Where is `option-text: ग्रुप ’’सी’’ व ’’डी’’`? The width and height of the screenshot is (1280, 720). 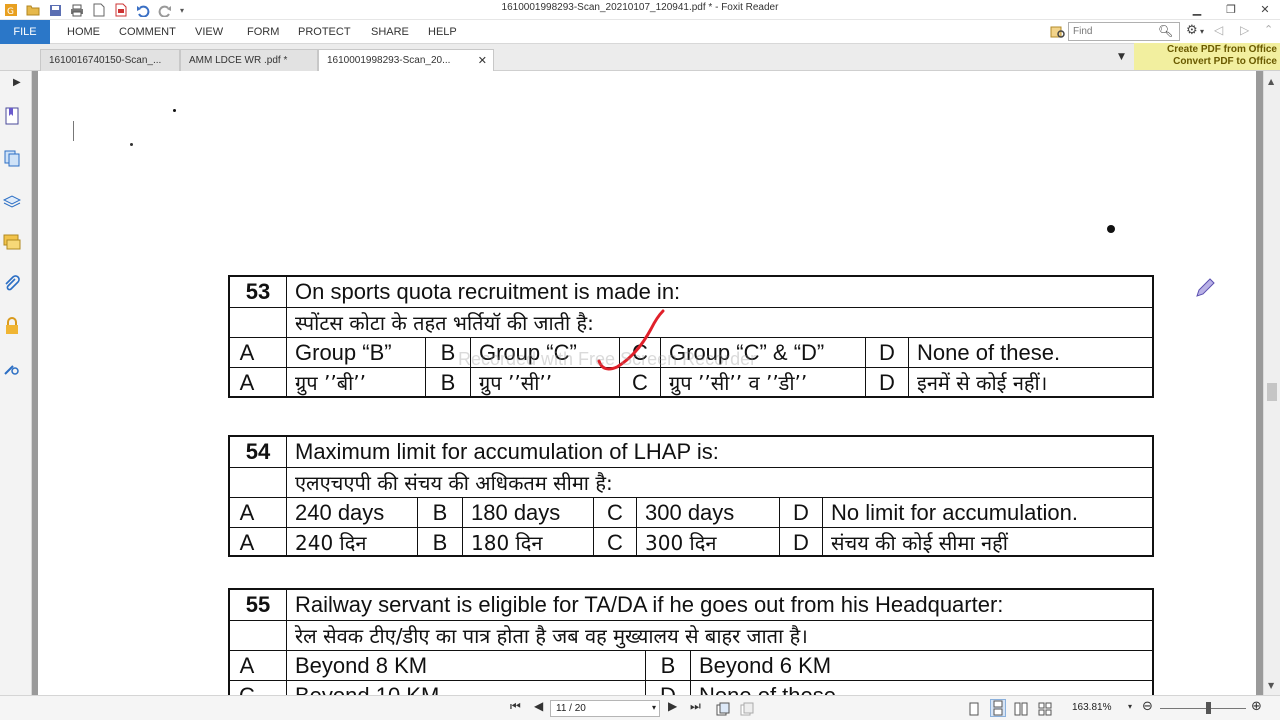 option-text: ग्रुप ’’सी’’ व ’’डी’’ is located at coordinates (738, 383).